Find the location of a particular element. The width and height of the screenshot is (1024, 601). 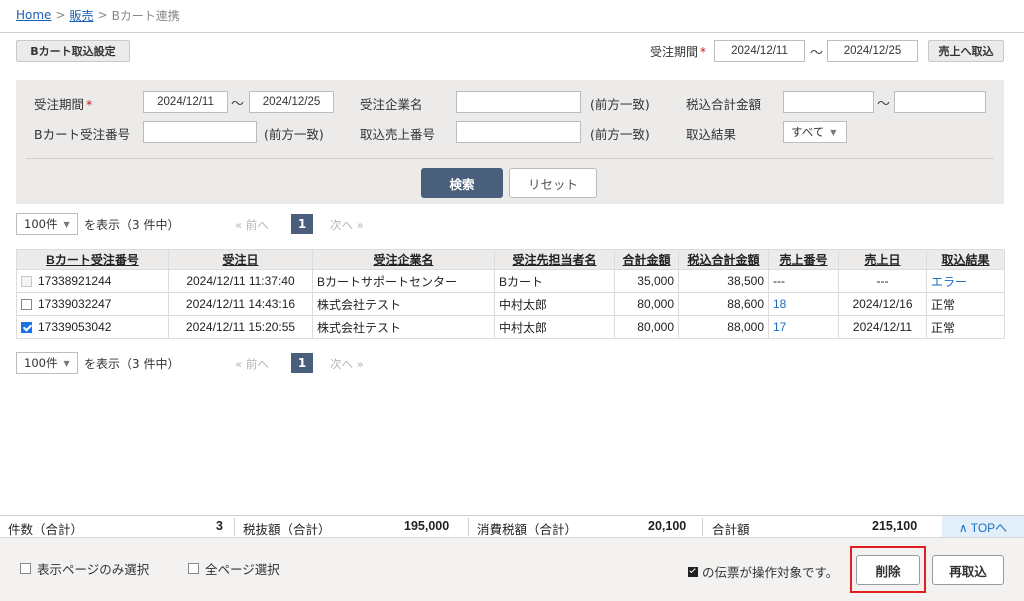

contact-cell: 中村太郎 is located at coordinates (554, 327).